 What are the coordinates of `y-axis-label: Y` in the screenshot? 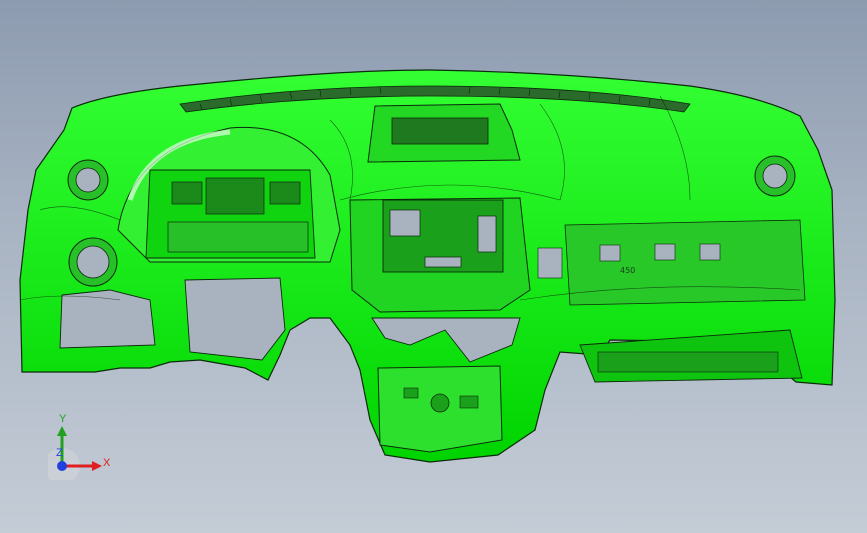 It's located at (63, 419).